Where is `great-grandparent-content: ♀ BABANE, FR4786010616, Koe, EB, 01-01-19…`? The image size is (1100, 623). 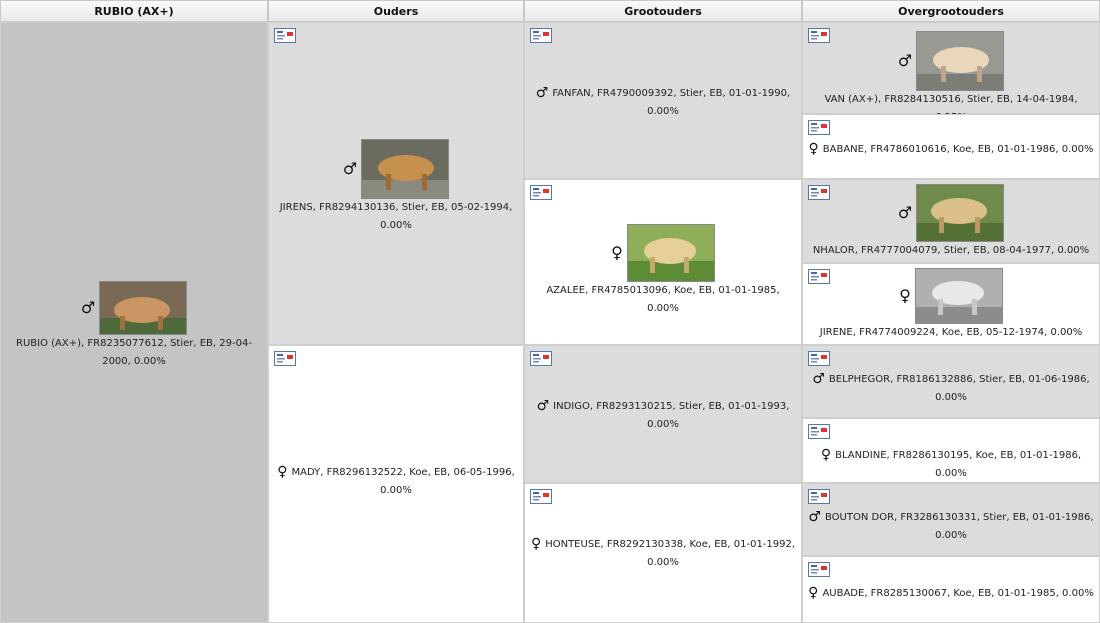
great-grandparent-content: ♀ BABANE, FR4786010616, Koe, EB, 01-01-19… is located at coordinates (951, 150).